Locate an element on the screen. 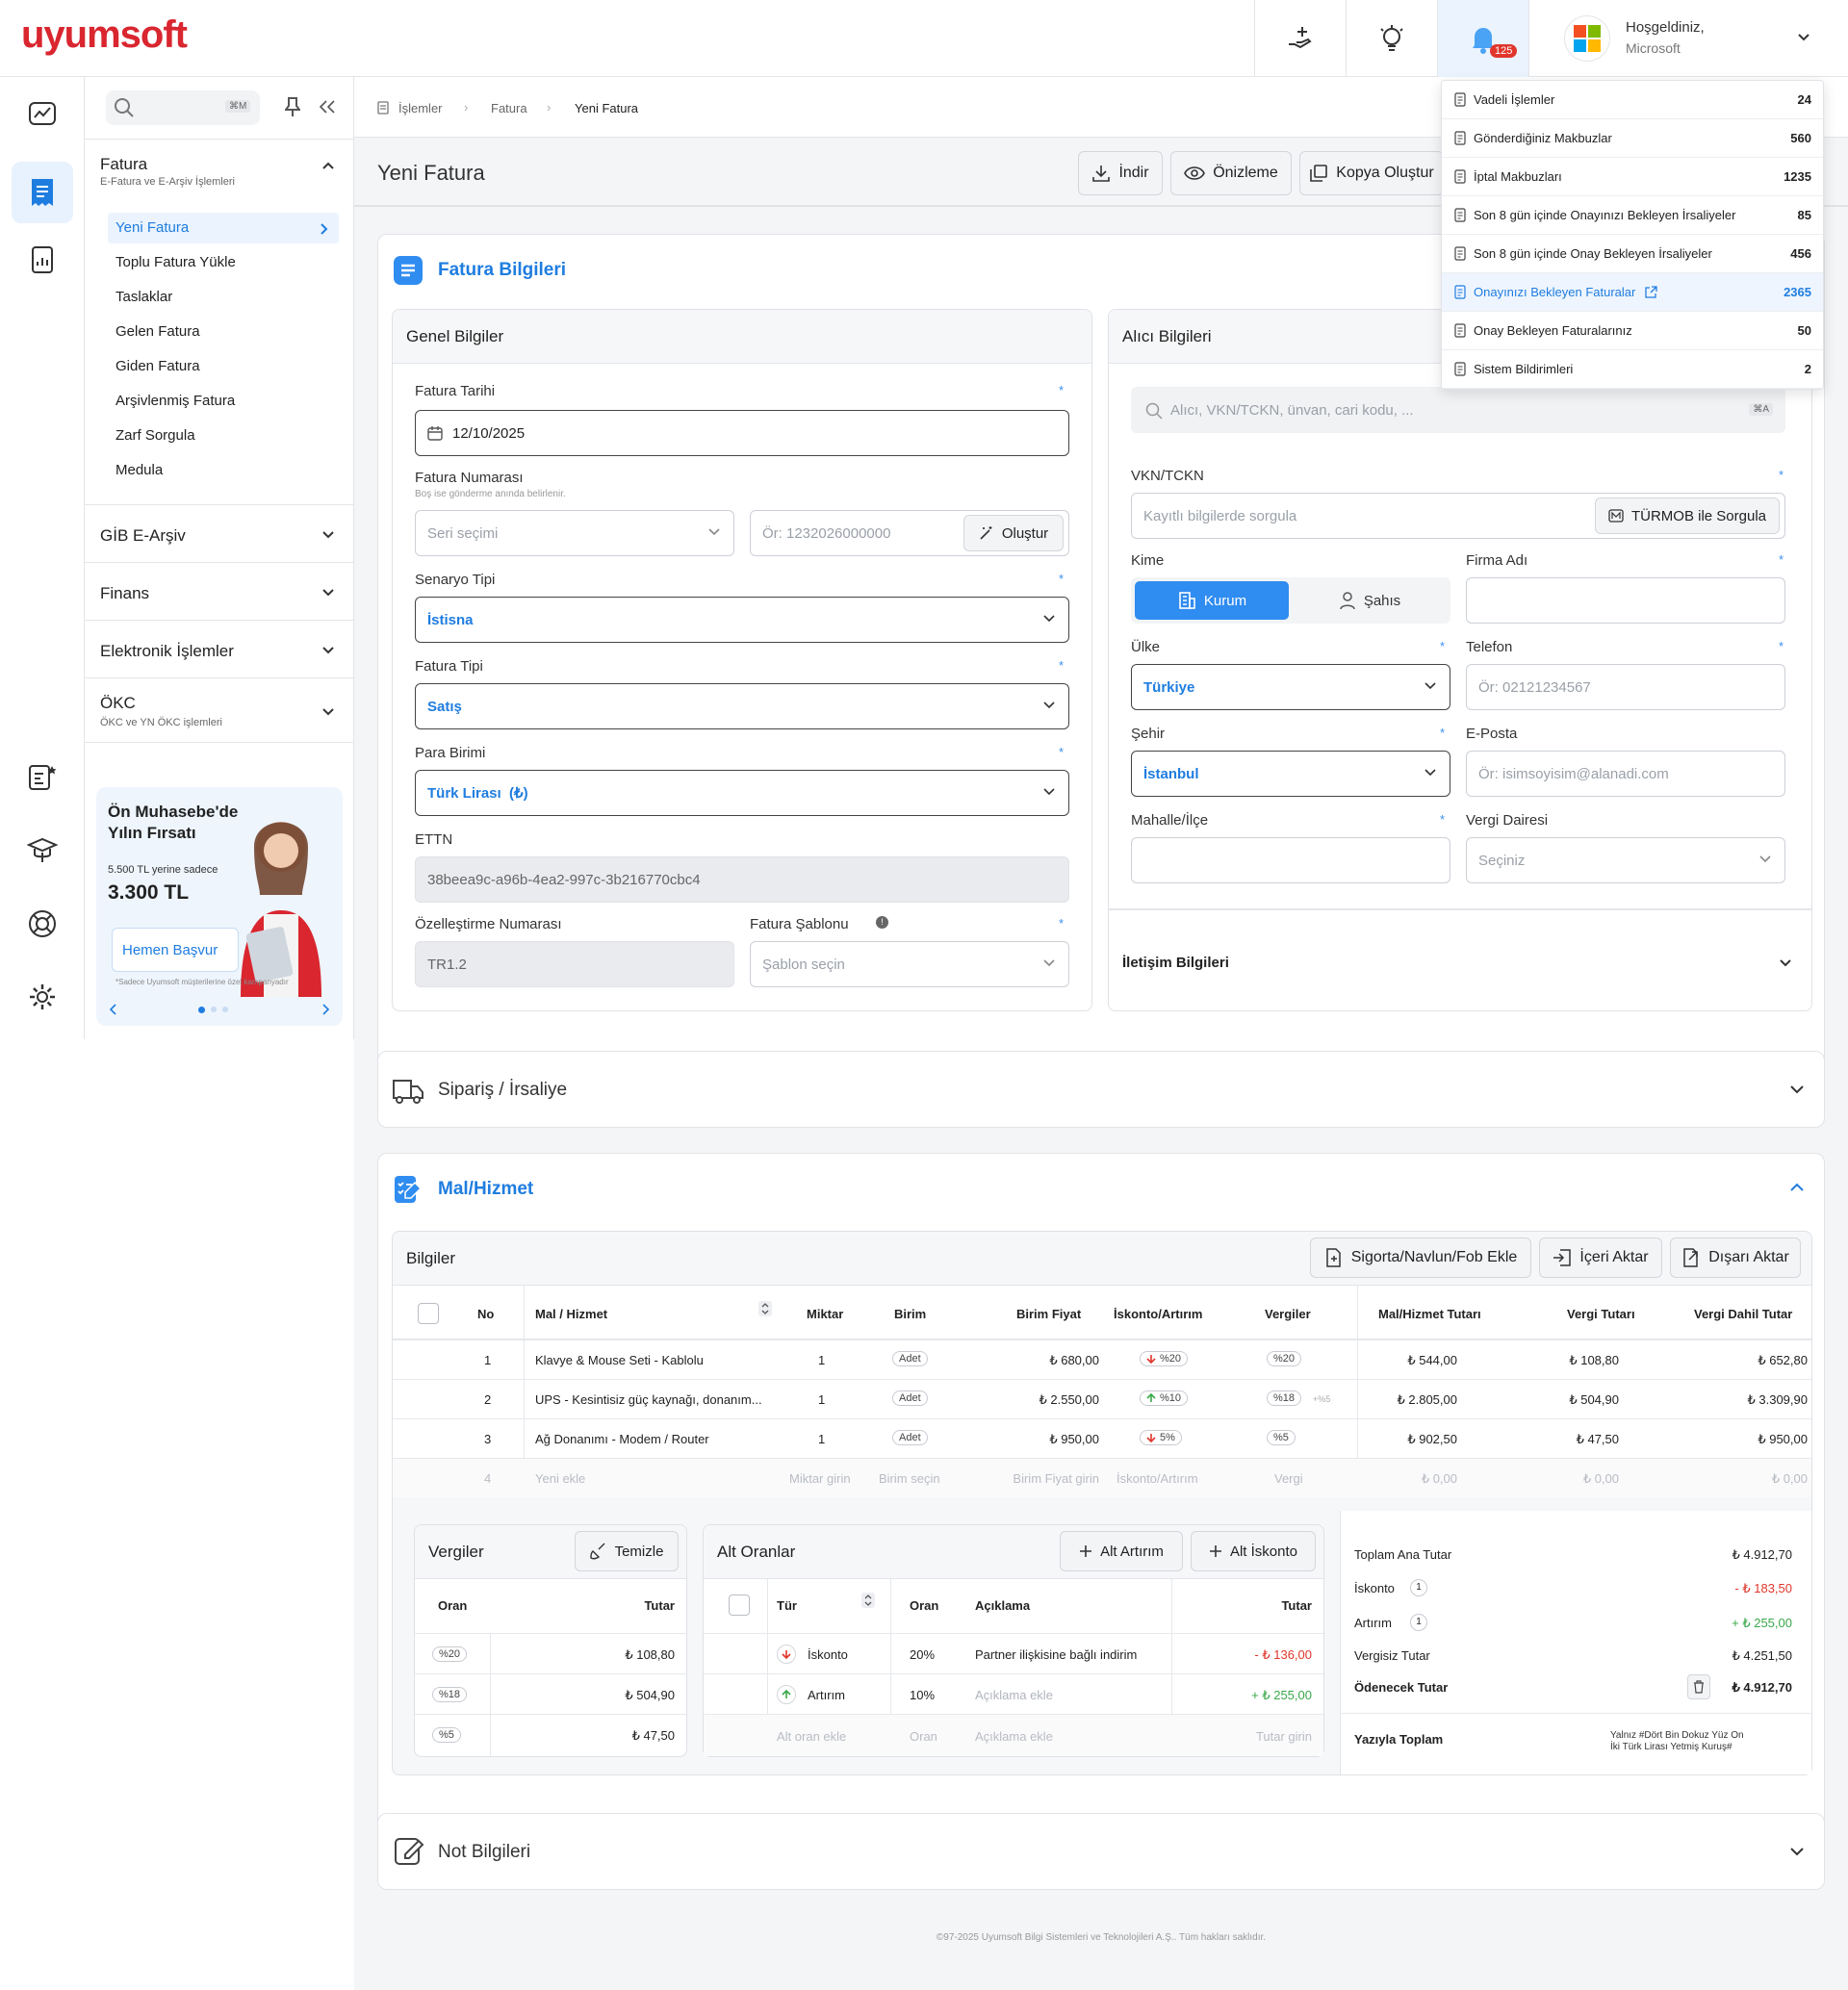 The width and height of the screenshot is (1848, 1990). new-row-price: Birim Fiyat girin is located at coordinates (1056, 1478).